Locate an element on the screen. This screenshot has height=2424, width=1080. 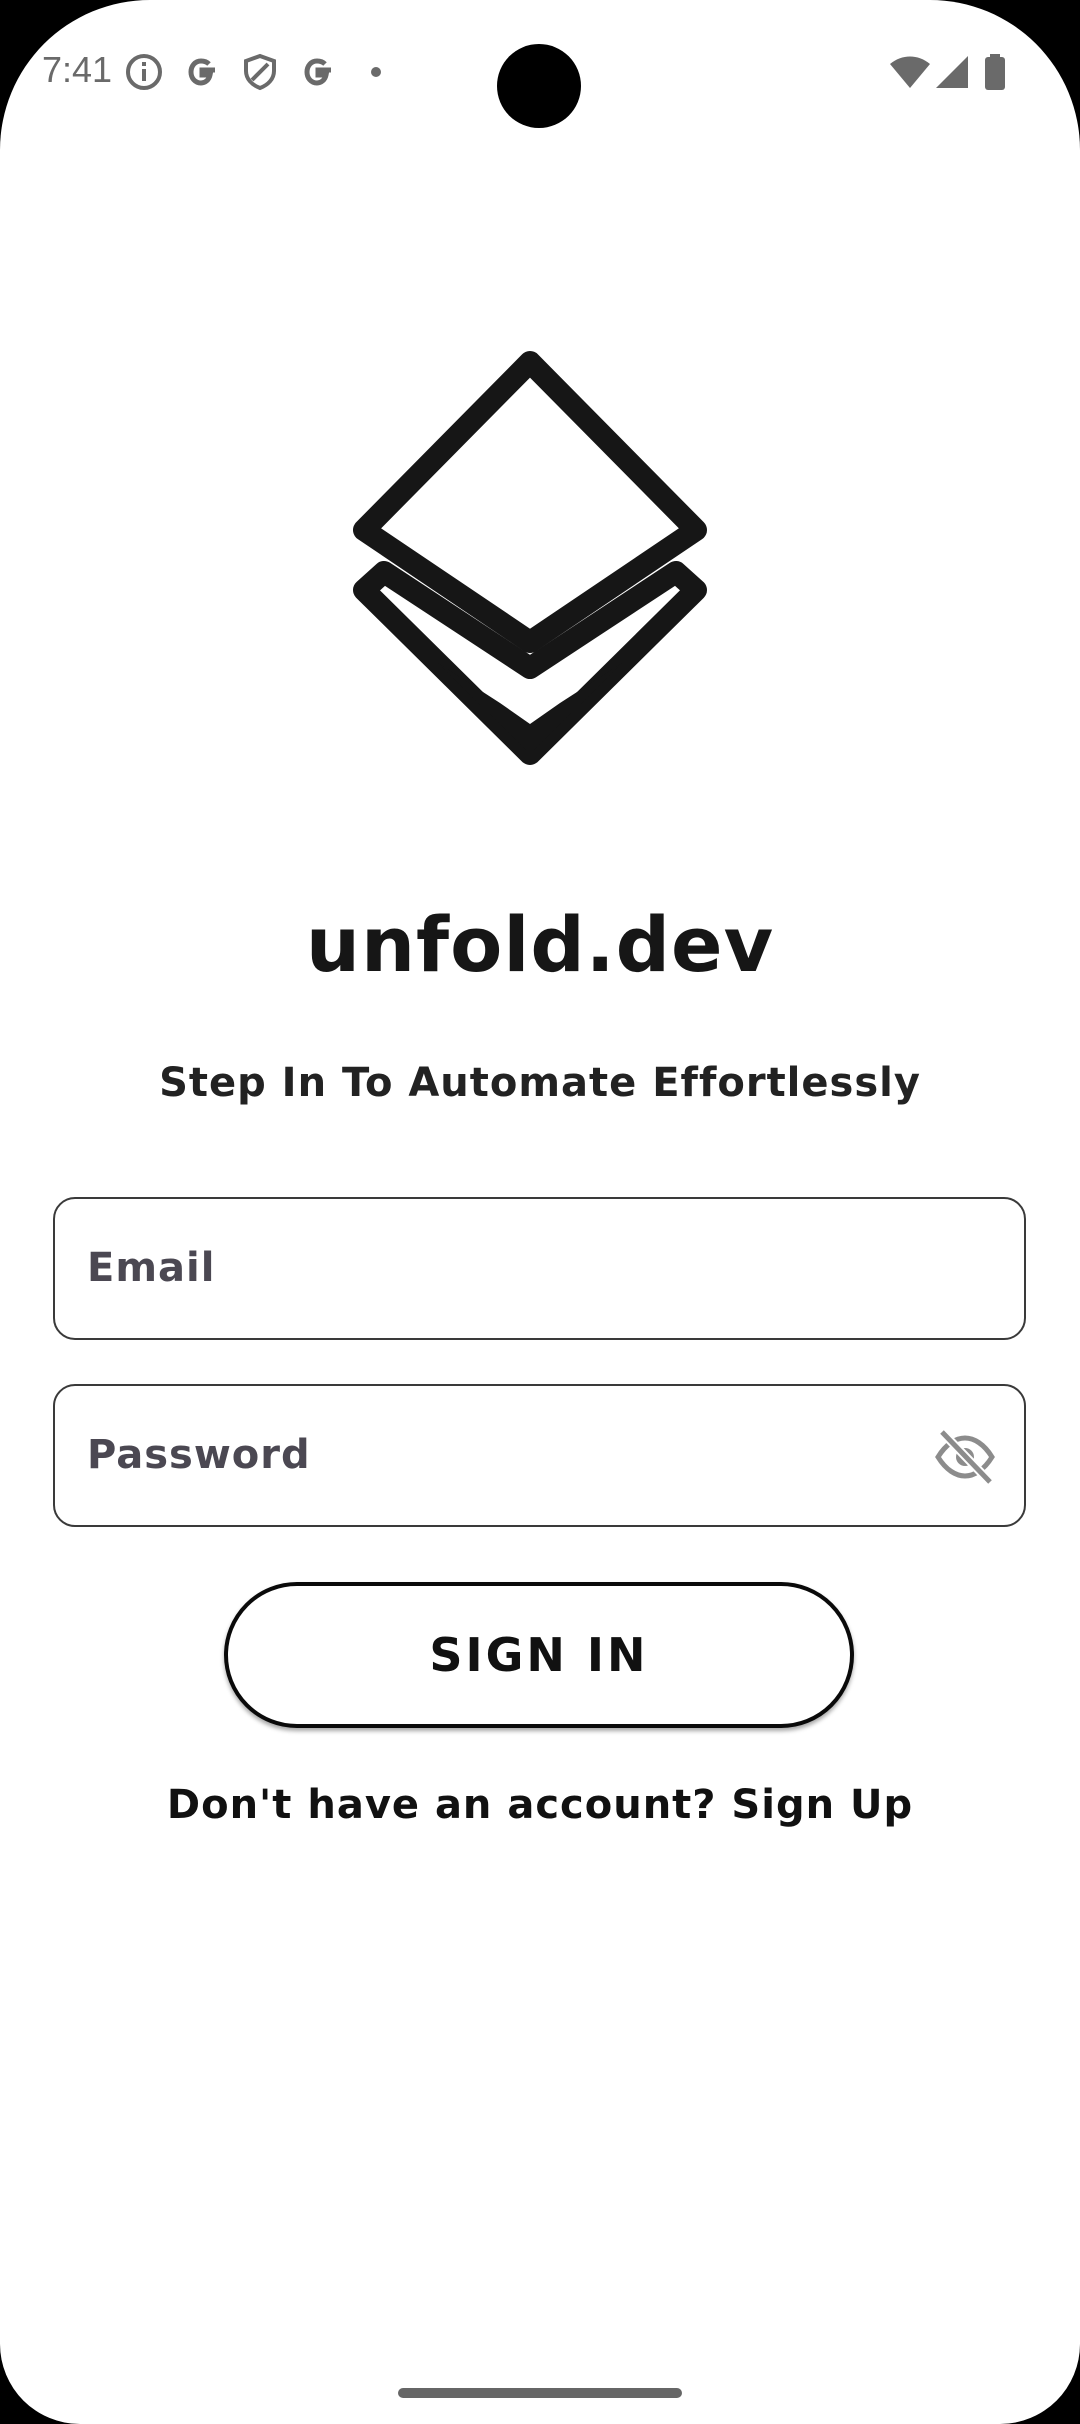
info-icon is located at coordinates (144, 72).